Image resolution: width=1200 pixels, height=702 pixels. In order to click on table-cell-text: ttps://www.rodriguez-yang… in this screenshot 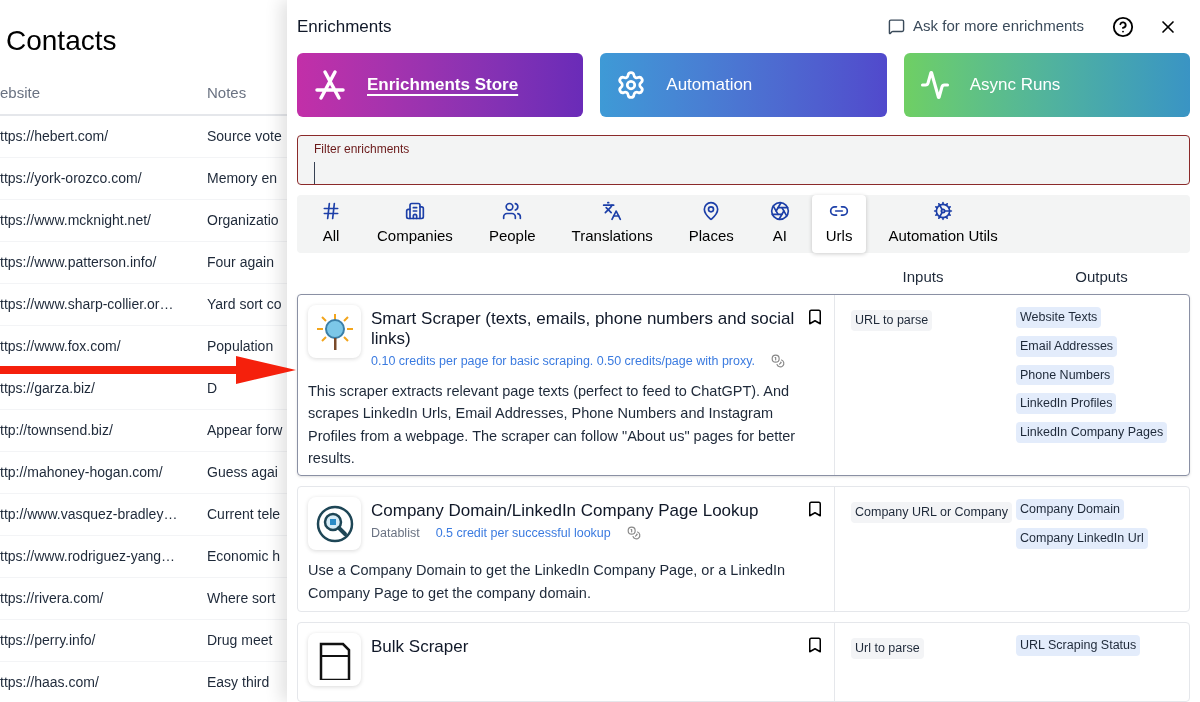, I will do `click(88, 556)`.